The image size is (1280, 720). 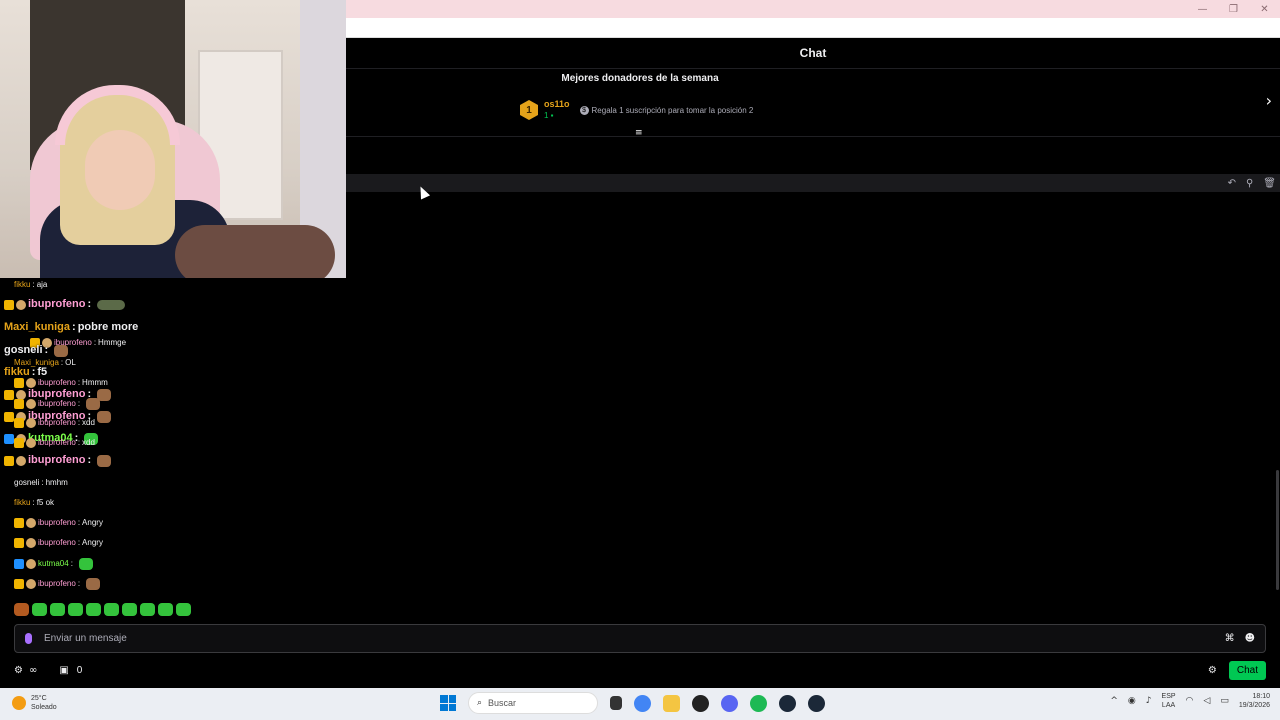 What do you see at coordinates (642, 703) in the screenshot?
I see `chrome-icon` at bounding box center [642, 703].